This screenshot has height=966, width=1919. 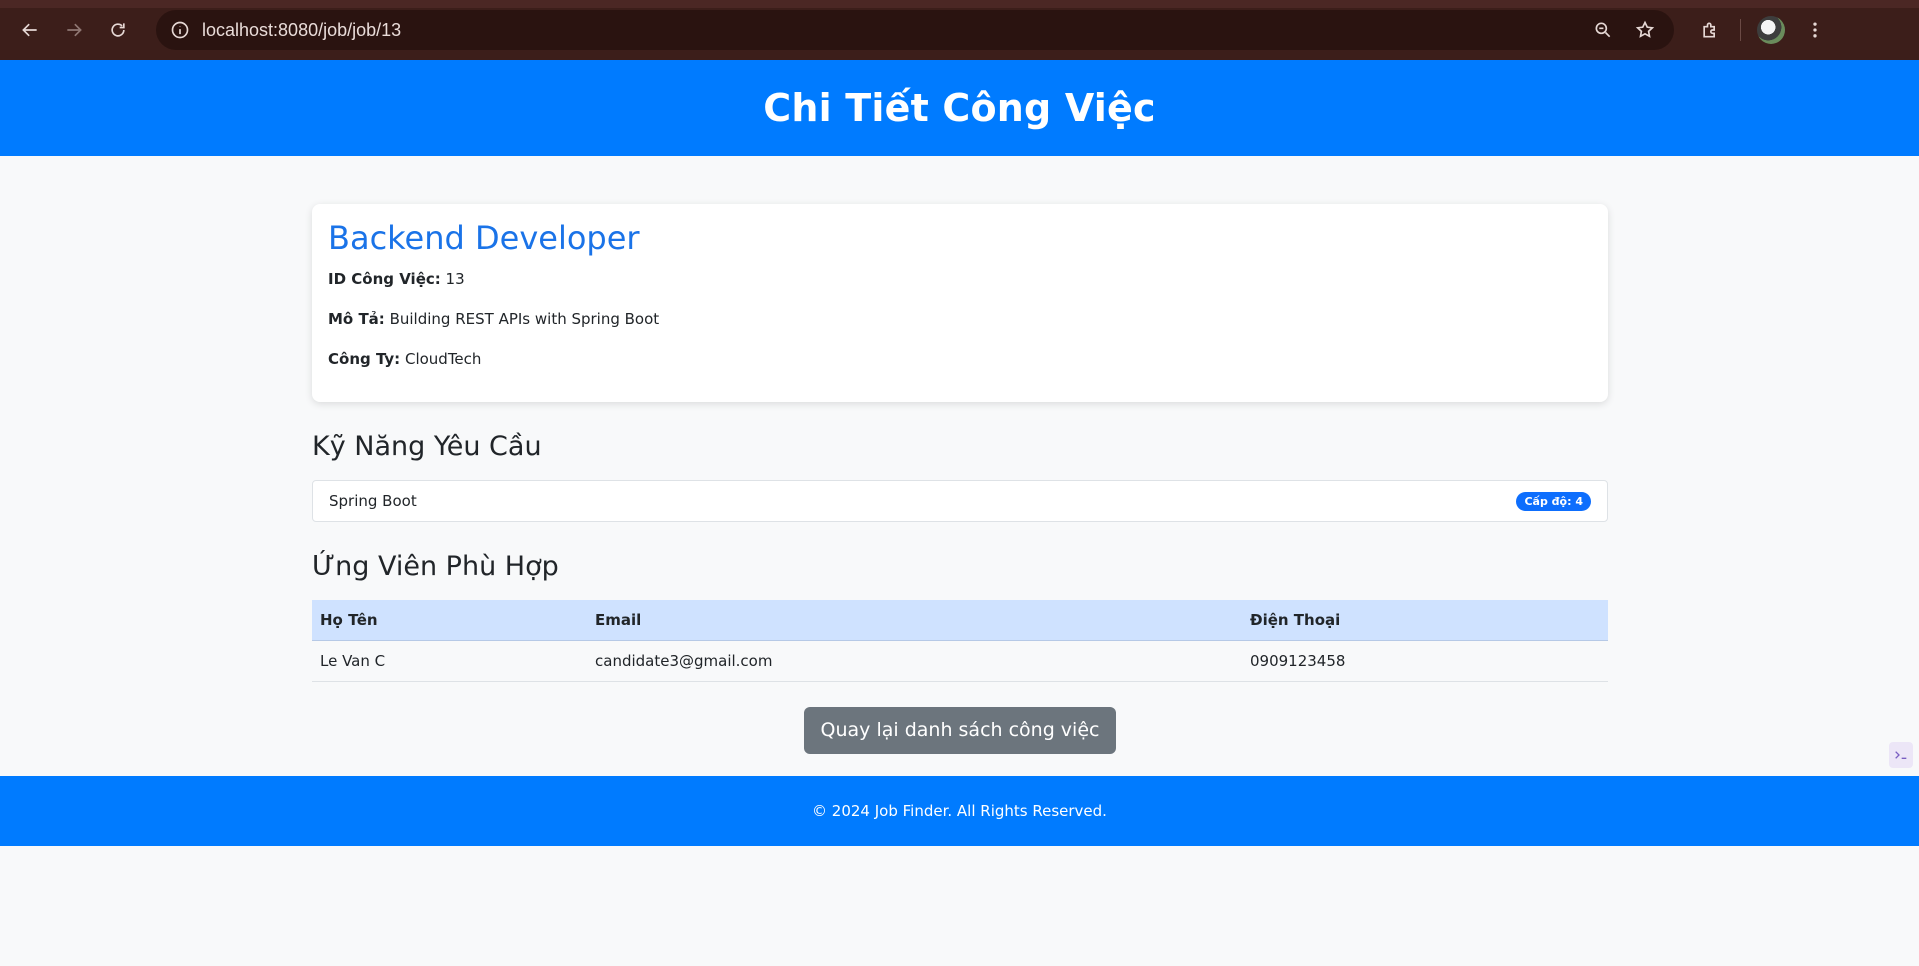 I want to click on url-text: localhost:8080/job/job/13, so click(x=889, y=30).